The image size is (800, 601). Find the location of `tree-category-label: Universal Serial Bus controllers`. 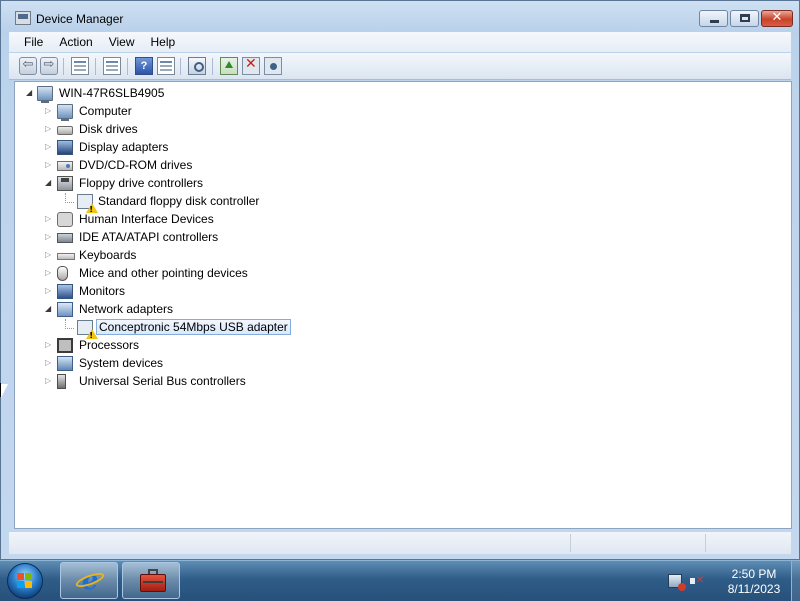

tree-category-label: Universal Serial Bus controllers is located at coordinates (162, 381).